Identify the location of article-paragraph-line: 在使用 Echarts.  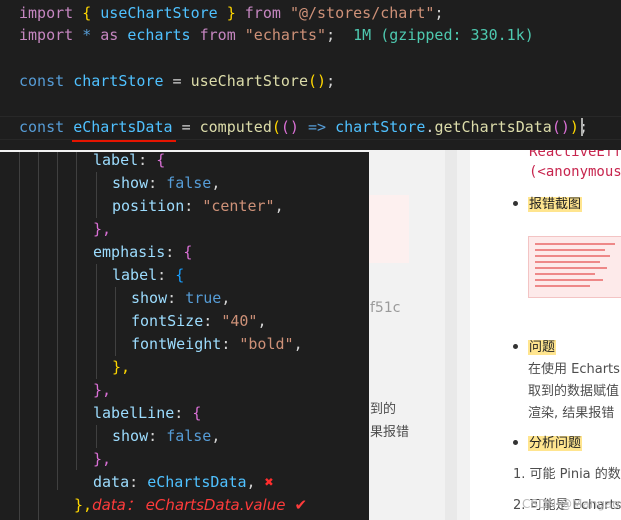
(574, 369).